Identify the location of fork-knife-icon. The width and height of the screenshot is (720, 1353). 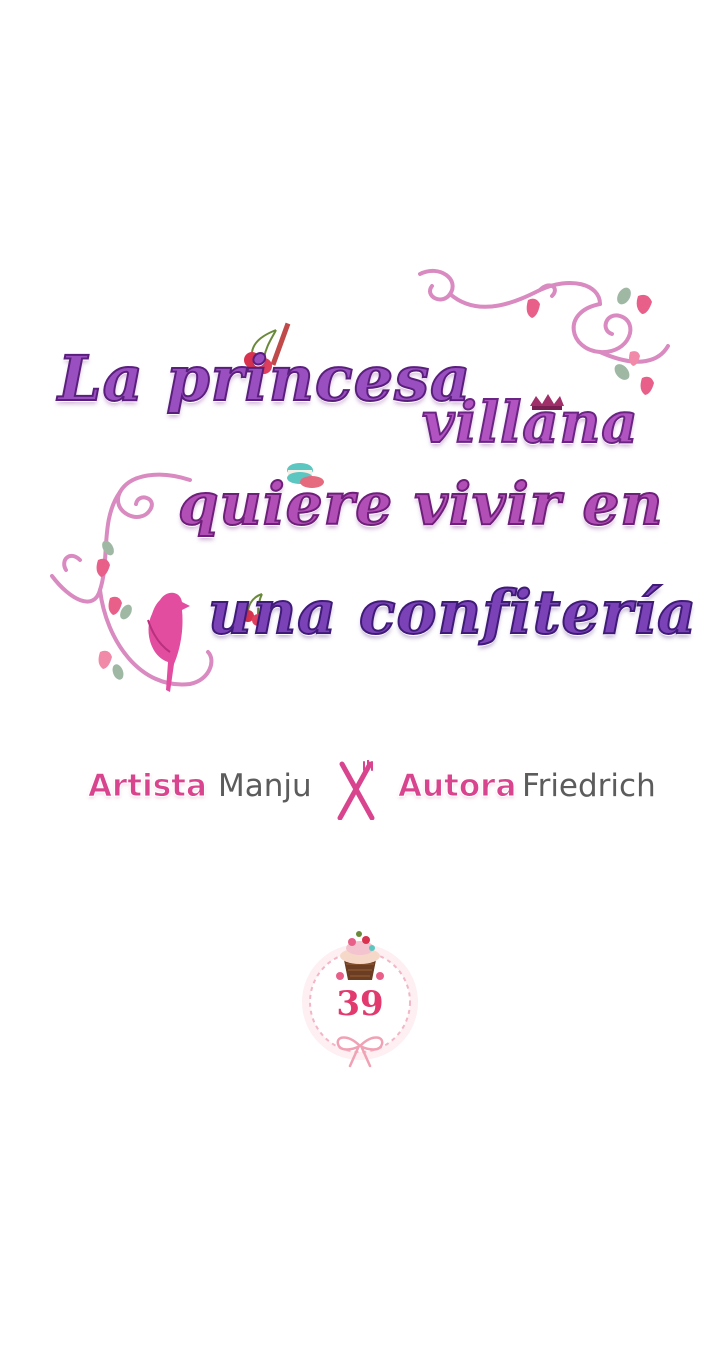
(356, 790).